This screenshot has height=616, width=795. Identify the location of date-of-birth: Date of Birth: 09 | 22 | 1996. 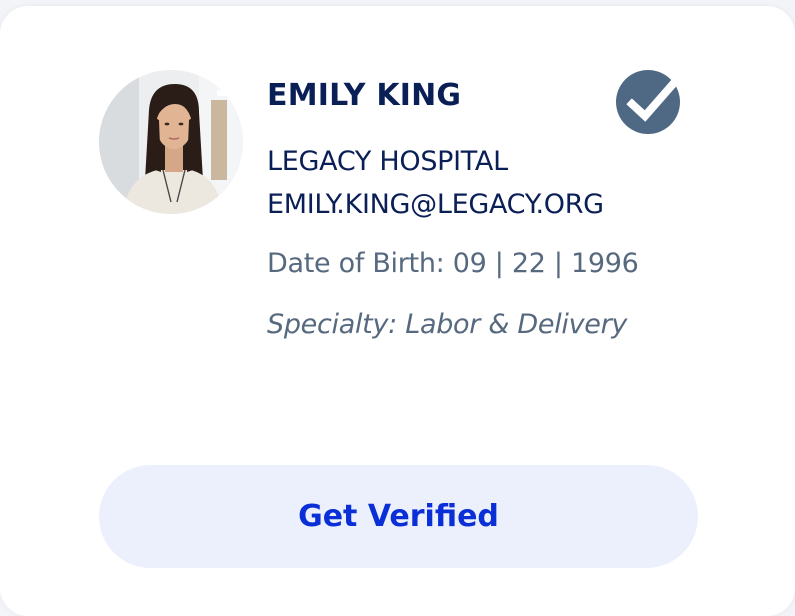
(453, 263).